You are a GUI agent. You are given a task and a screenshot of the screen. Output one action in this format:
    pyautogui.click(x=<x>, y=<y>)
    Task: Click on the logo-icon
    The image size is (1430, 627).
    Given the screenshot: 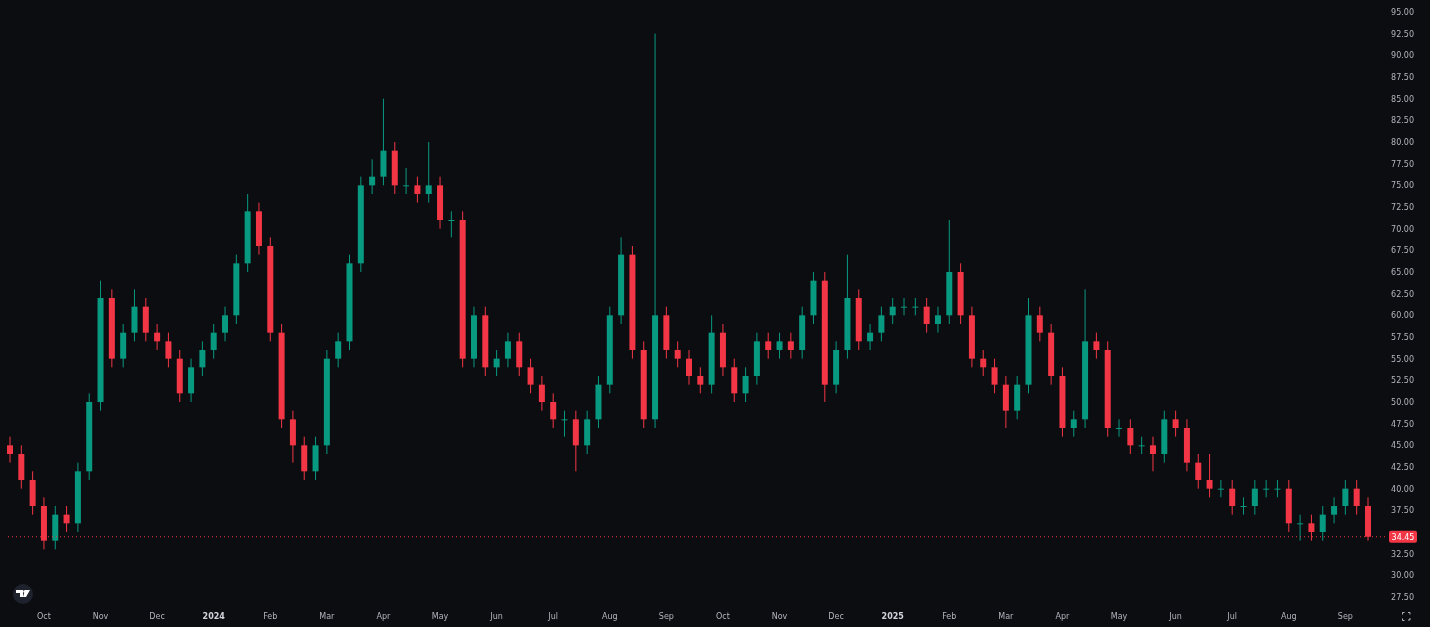 What is the action you would take?
    pyautogui.click(x=23, y=594)
    